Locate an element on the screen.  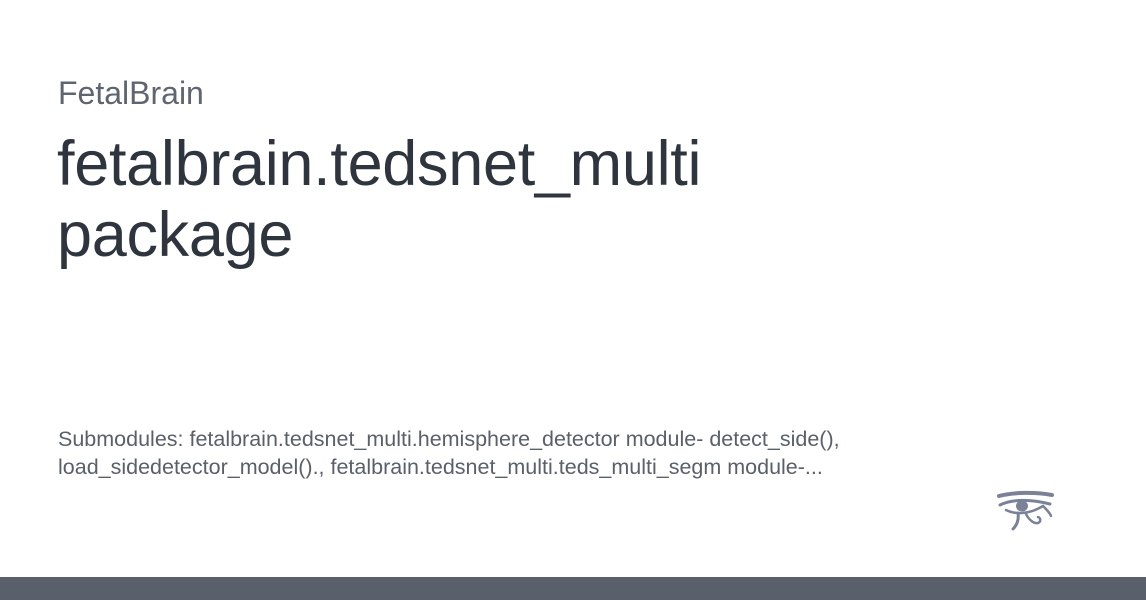
site-name: FetalBrain is located at coordinates (131, 93).